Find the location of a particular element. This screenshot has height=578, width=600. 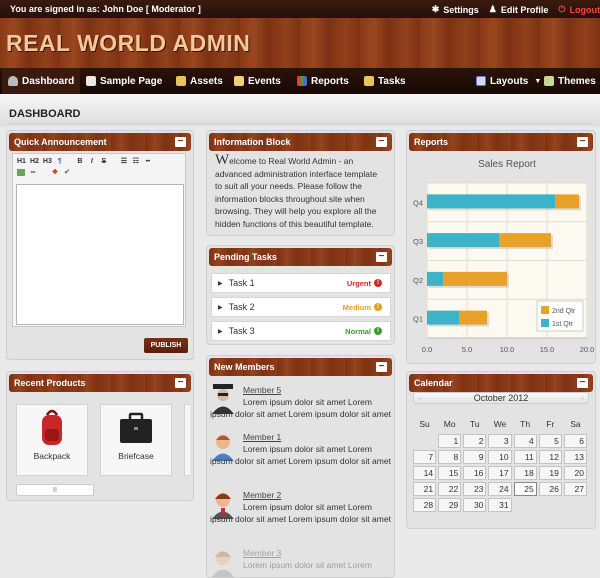

calendar-week: 14 15 16 17 18 19 20 is located at coordinates (500, 473).